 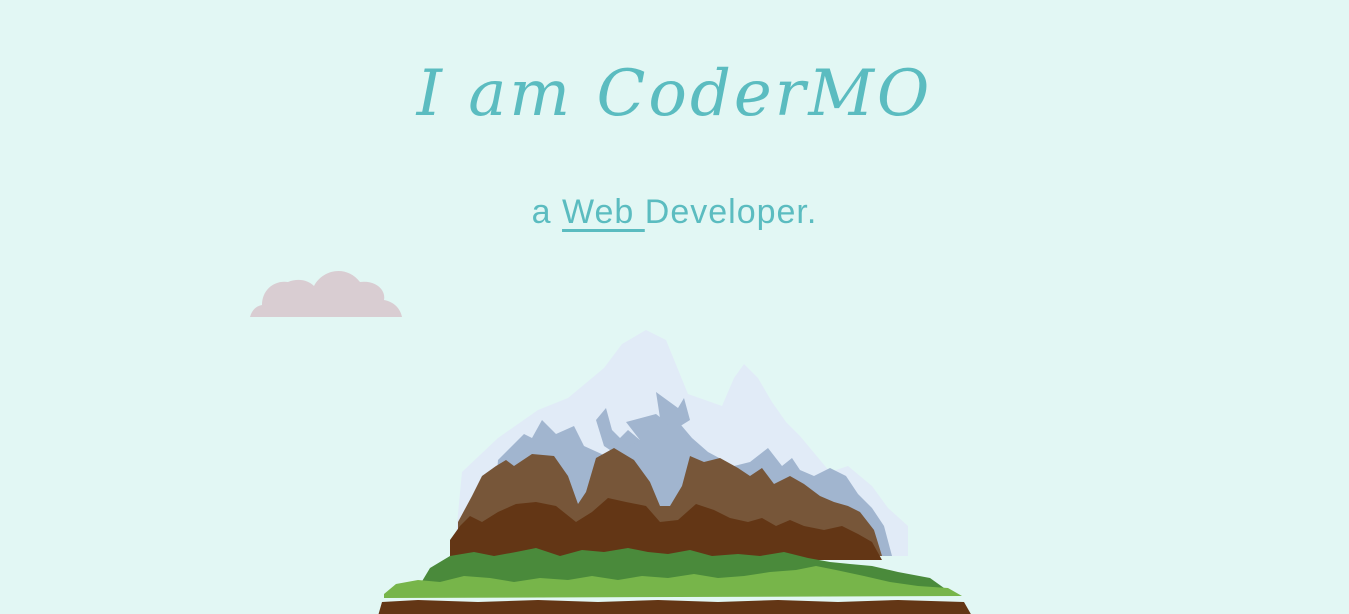 What do you see at coordinates (674, 94) in the screenshot?
I see `hero-title: I am CoderMO` at bounding box center [674, 94].